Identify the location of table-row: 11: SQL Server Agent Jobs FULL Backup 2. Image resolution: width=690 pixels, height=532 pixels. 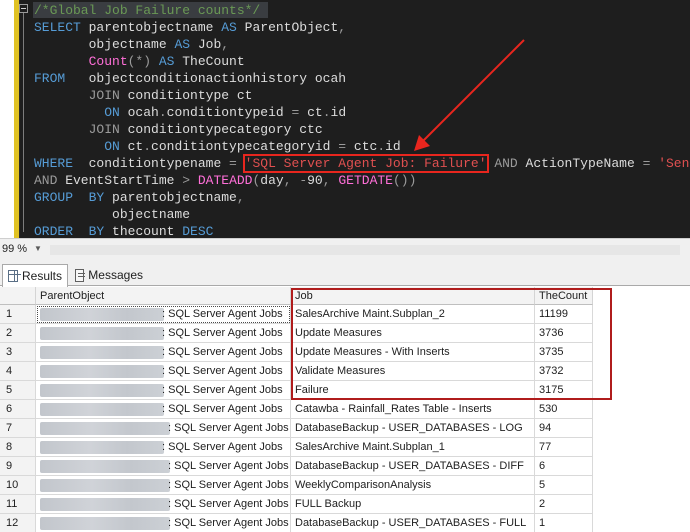
(345, 504).